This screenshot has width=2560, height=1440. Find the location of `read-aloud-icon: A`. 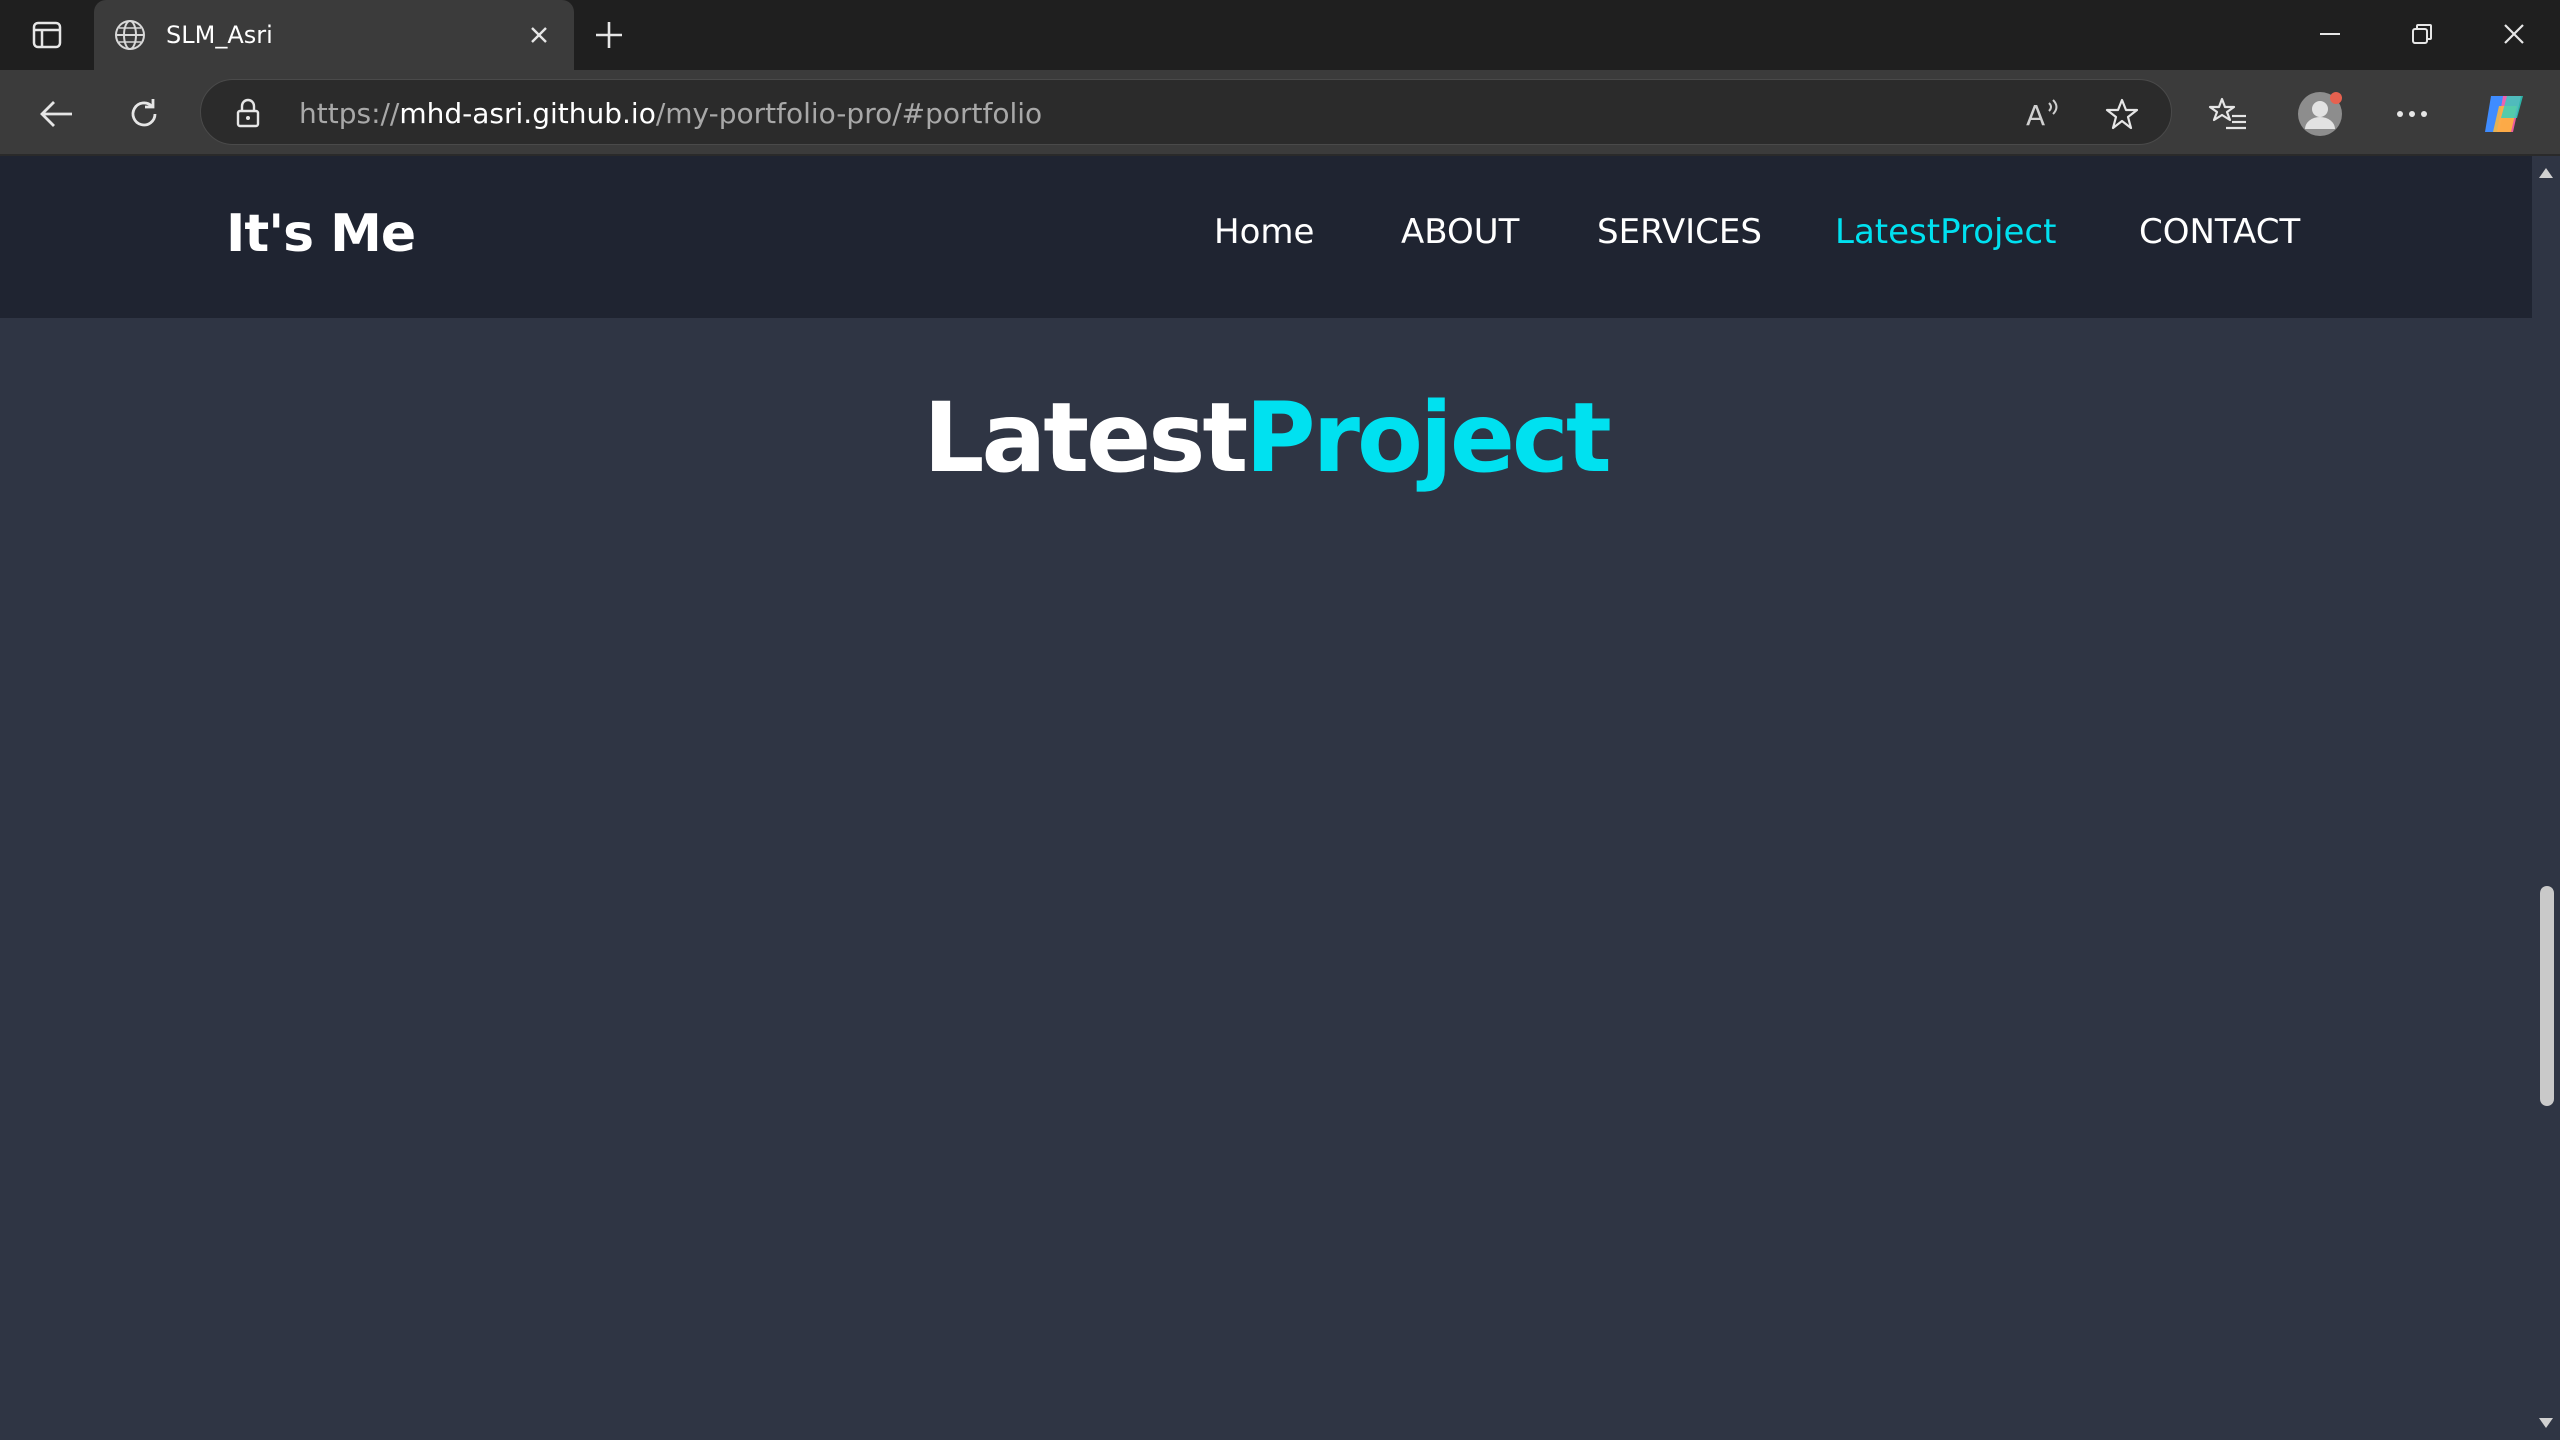

read-aloud-icon: A is located at coordinates (2042, 114).